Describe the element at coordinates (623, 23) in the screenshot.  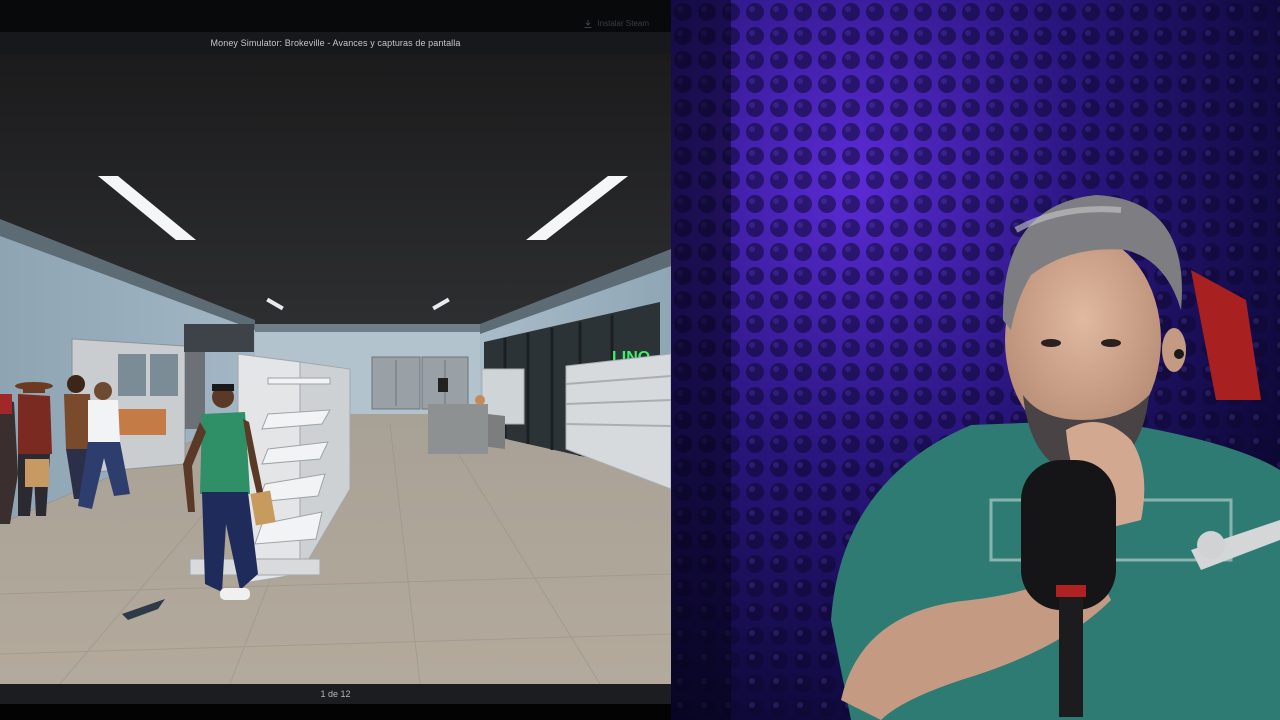
I see `install-steam-label: Instalar Steam` at that location.